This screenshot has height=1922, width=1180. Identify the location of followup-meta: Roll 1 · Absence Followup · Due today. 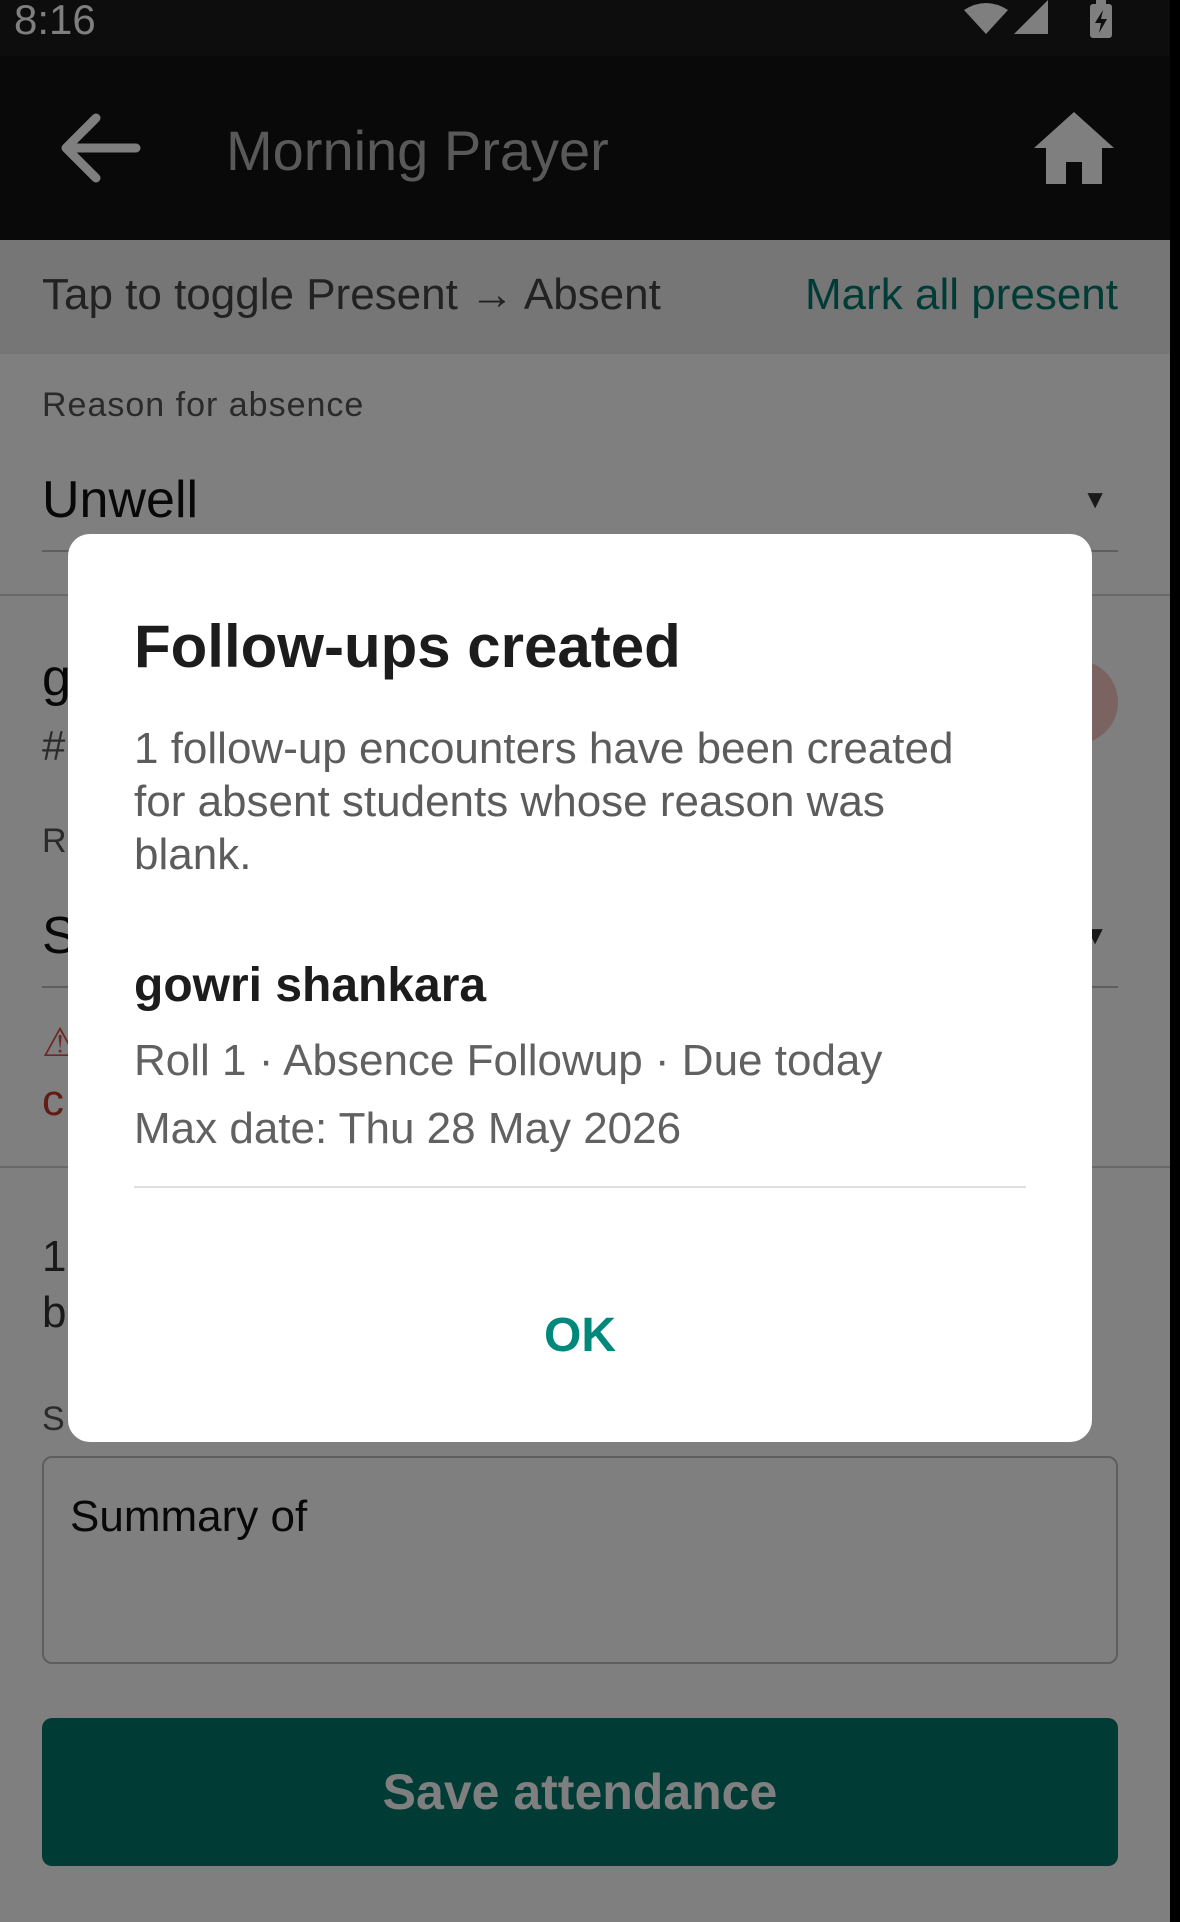
(508, 1060).